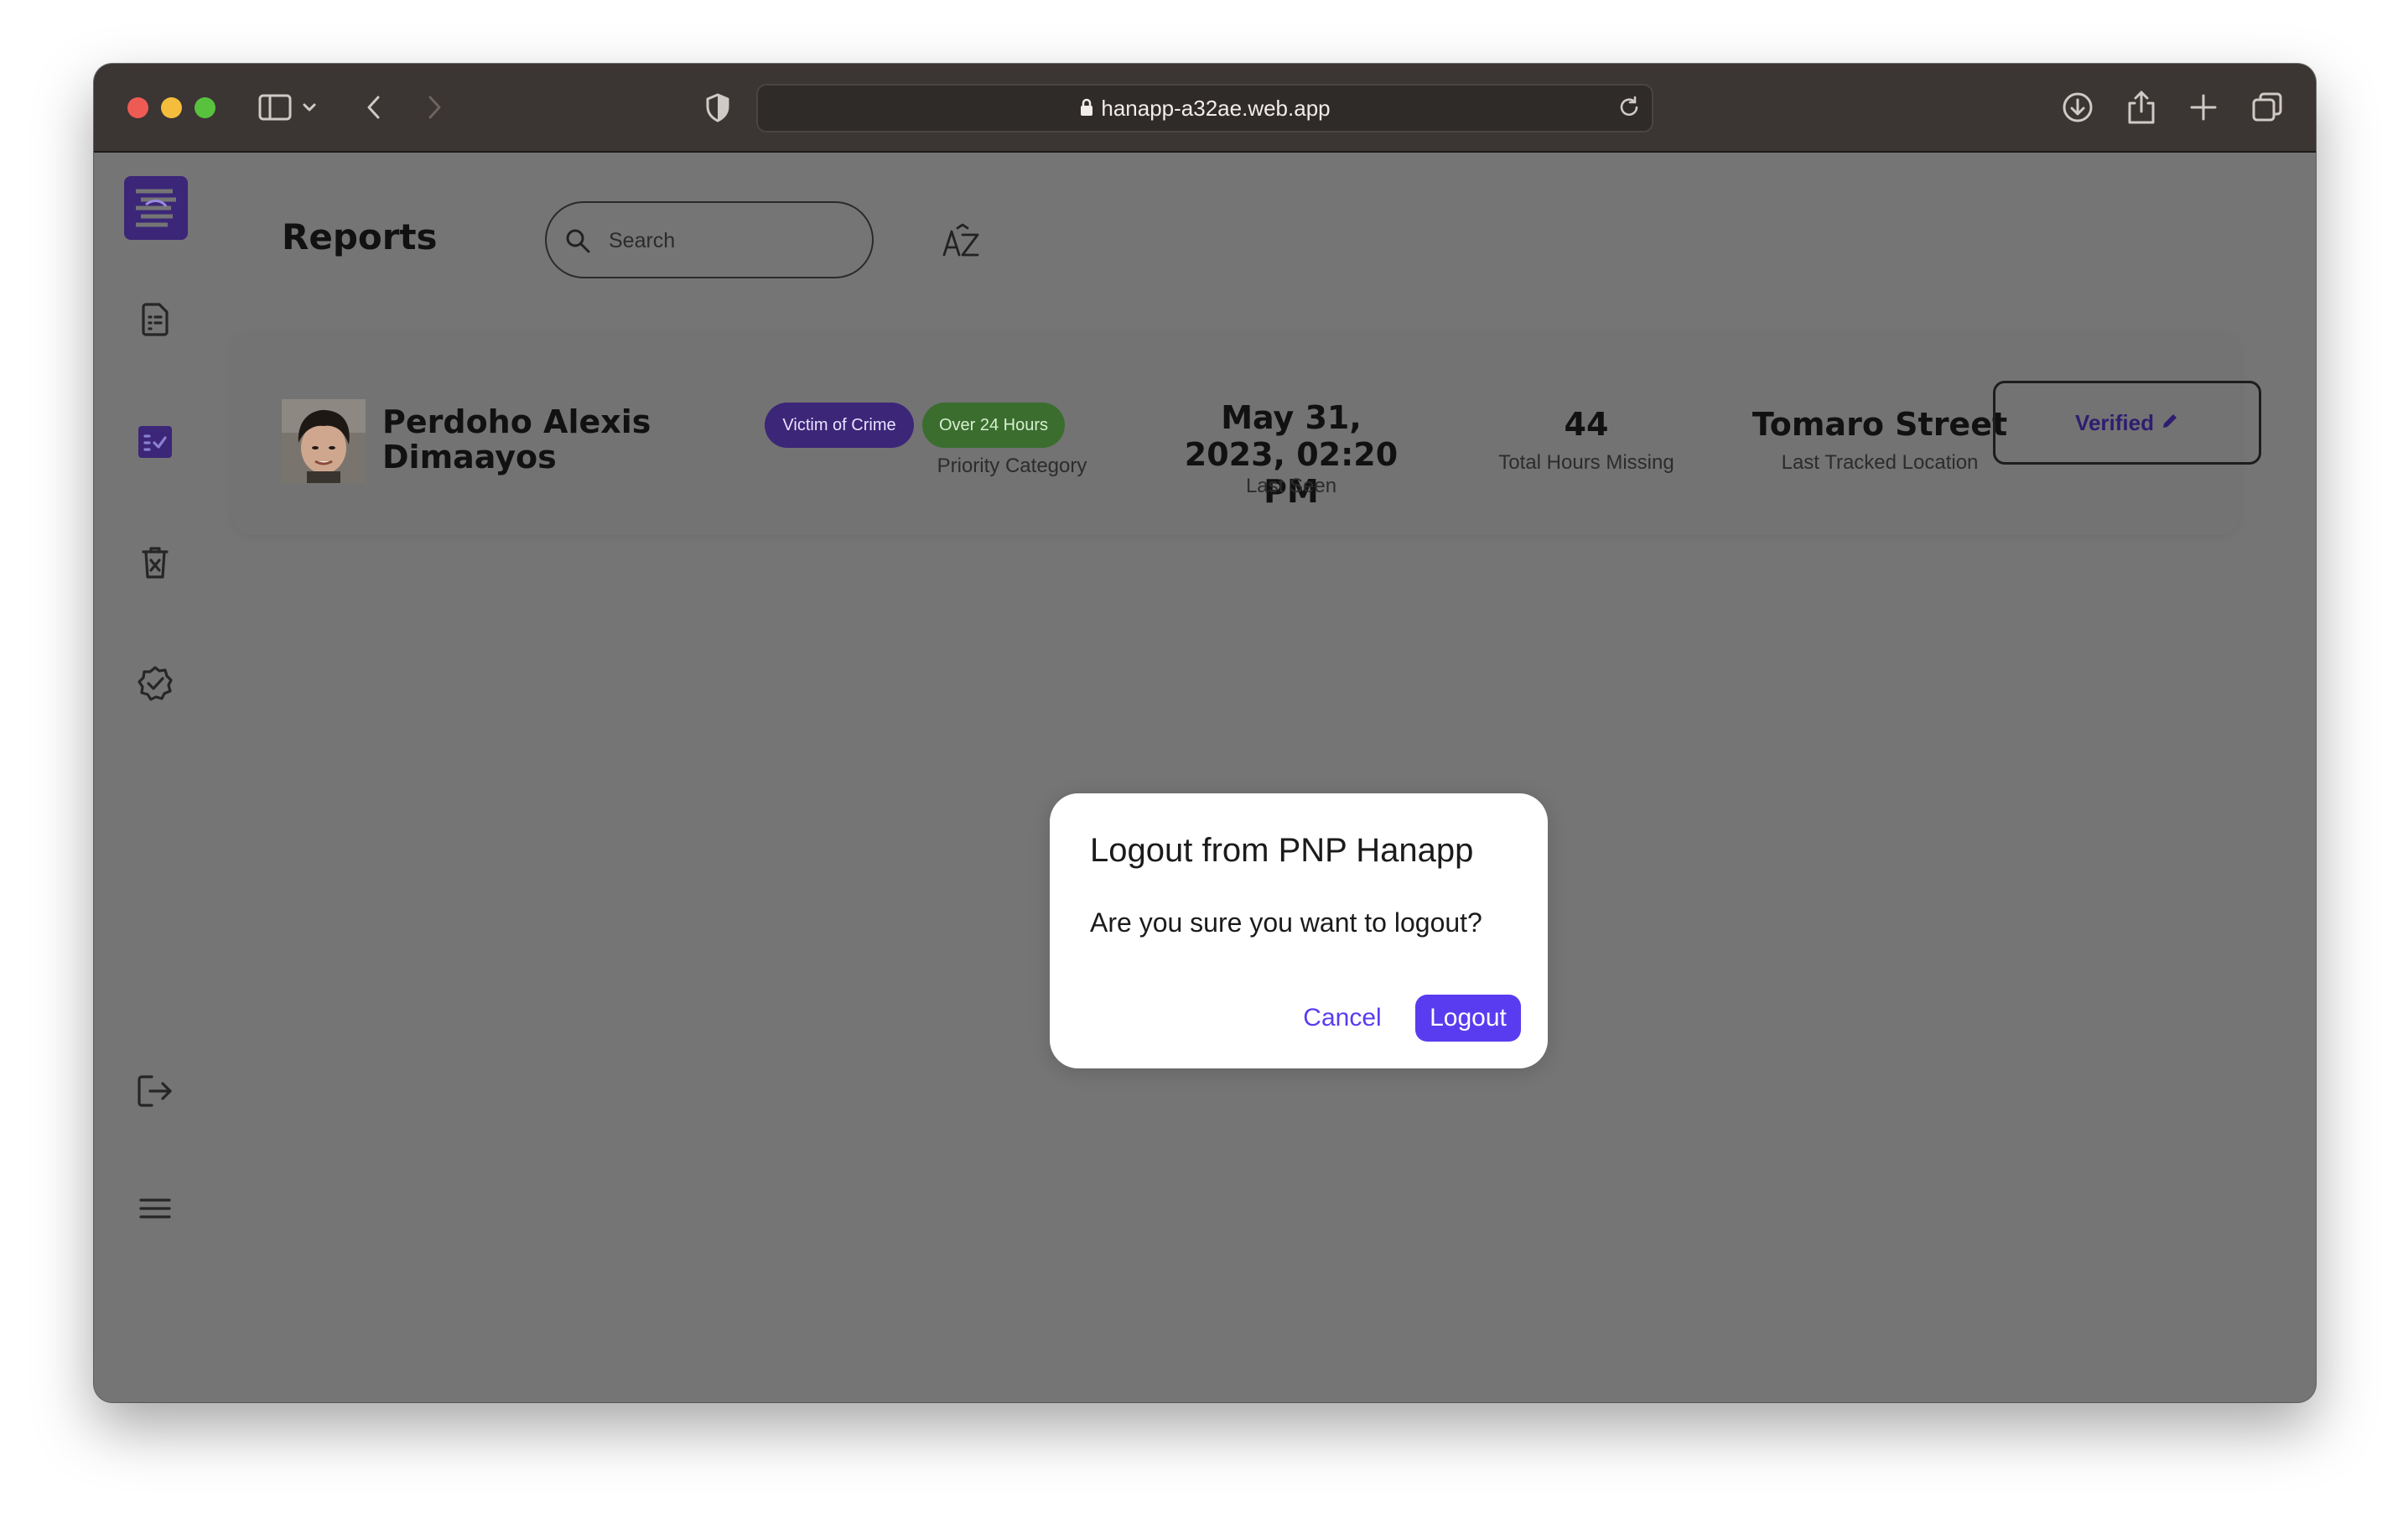  I want to click on search-box, so click(709, 240).